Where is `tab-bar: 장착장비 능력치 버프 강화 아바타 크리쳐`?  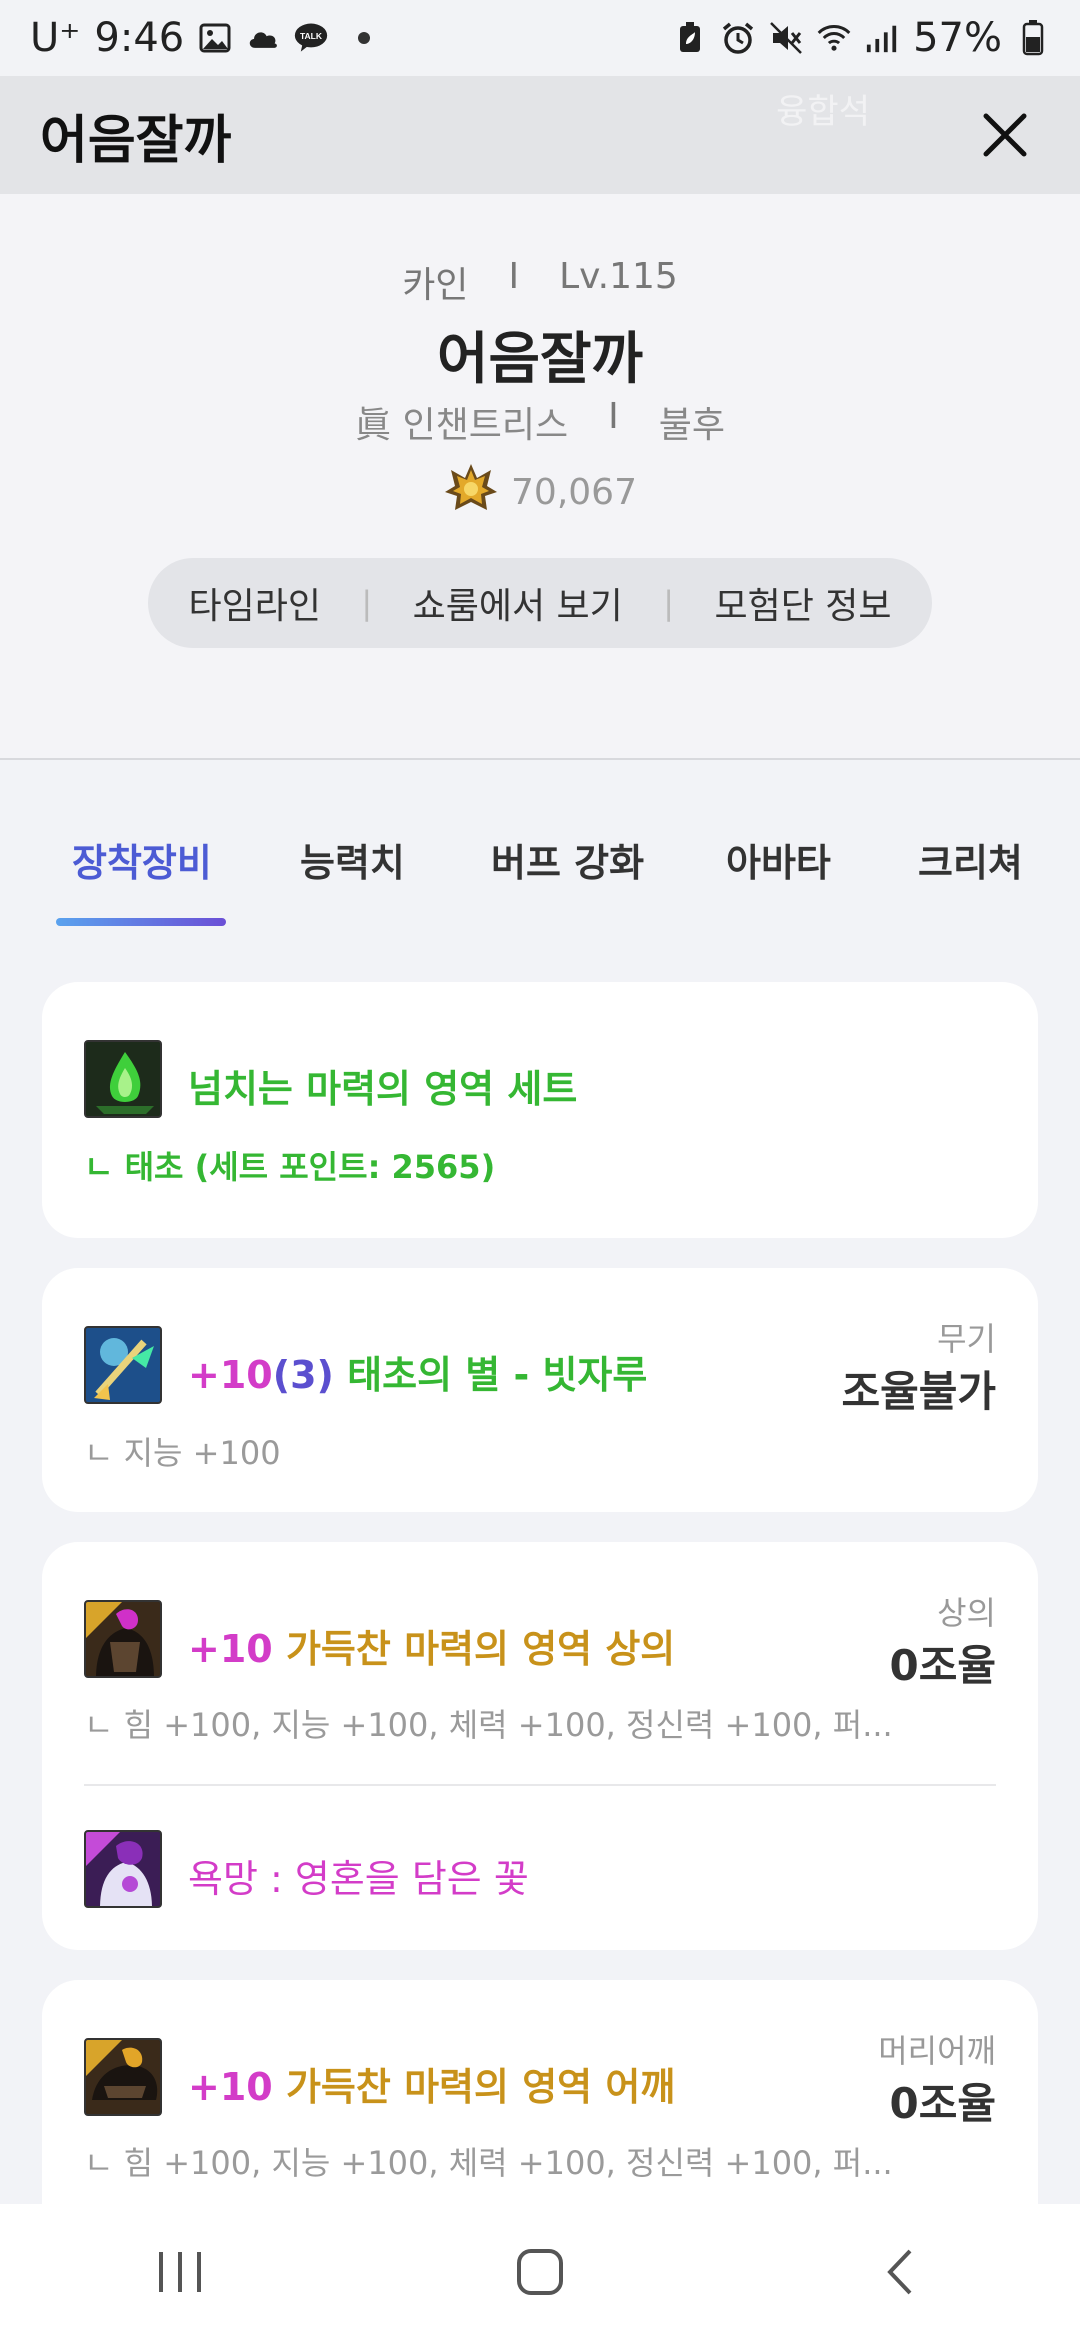 tab-bar: 장착장비 능력치 버프 강화 아바타 크리쳐 is located at coordinates (540, 845).